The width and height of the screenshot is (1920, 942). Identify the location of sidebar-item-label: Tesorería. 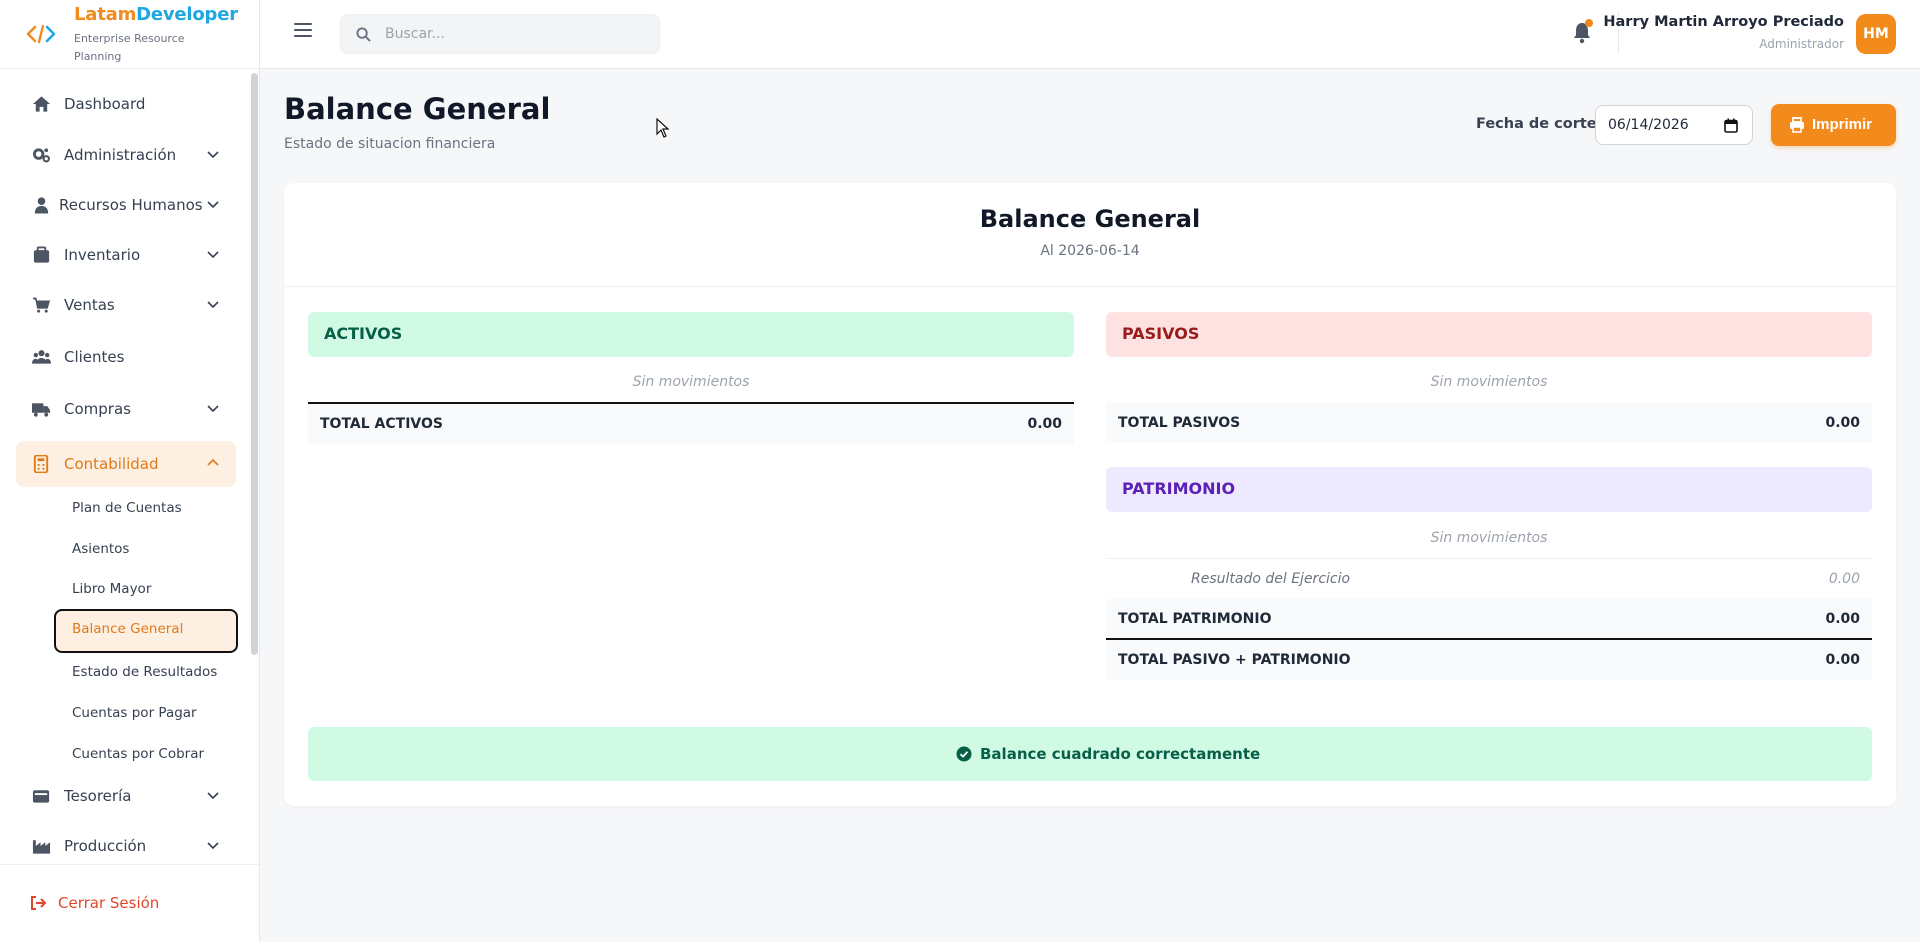
(98, 796).